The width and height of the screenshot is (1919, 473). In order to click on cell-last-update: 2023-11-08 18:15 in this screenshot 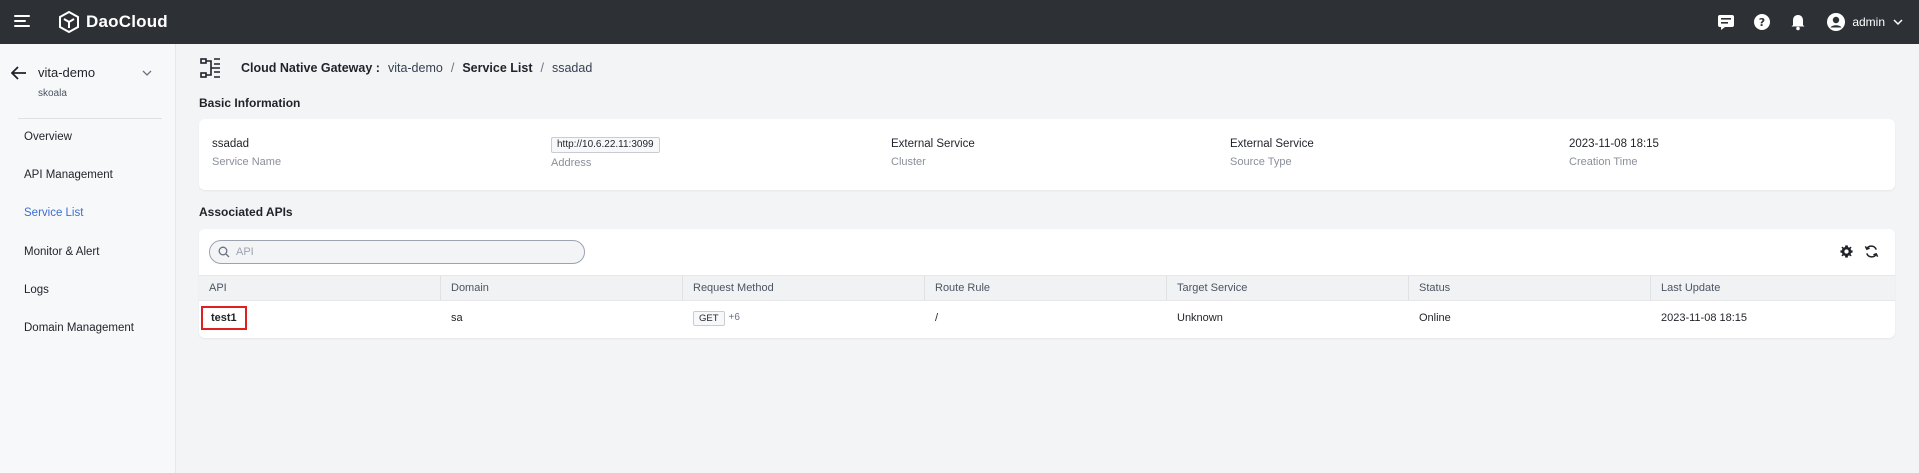, I will do `click(1704, 318)`.